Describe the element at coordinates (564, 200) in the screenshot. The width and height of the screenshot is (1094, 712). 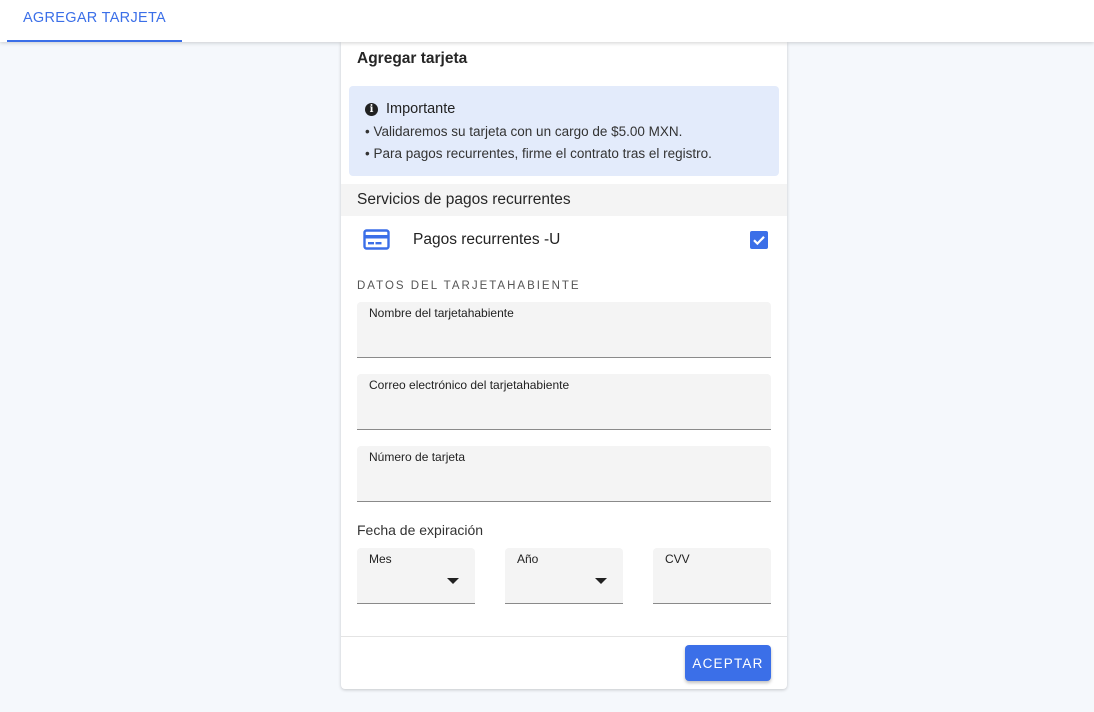
I see `section-header-recurring-services: Servicios de pagos recurrentes` at that location.